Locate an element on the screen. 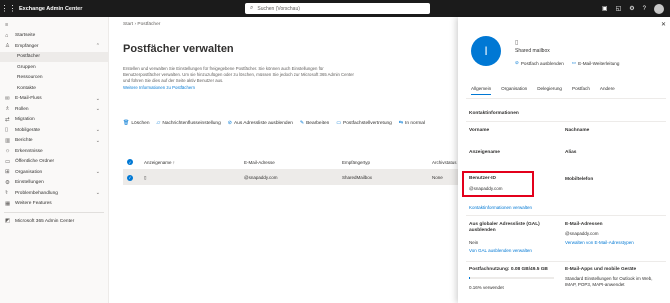  user-avatar is located at coordinates (659, 8).